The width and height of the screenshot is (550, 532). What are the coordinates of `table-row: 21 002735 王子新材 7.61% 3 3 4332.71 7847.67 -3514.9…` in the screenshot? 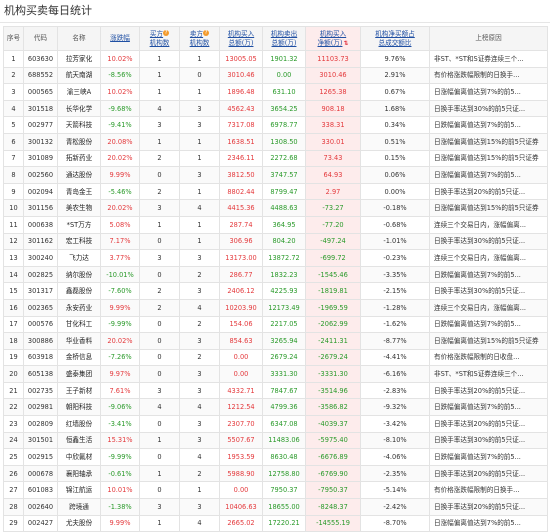 It's located at (275, 390).